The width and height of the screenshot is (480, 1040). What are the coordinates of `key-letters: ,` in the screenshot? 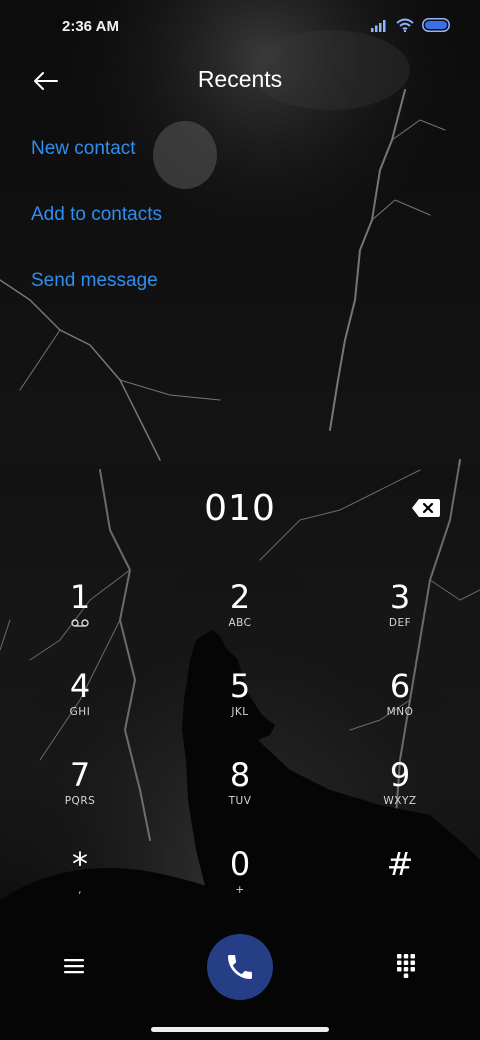 It's located at (80, 890).